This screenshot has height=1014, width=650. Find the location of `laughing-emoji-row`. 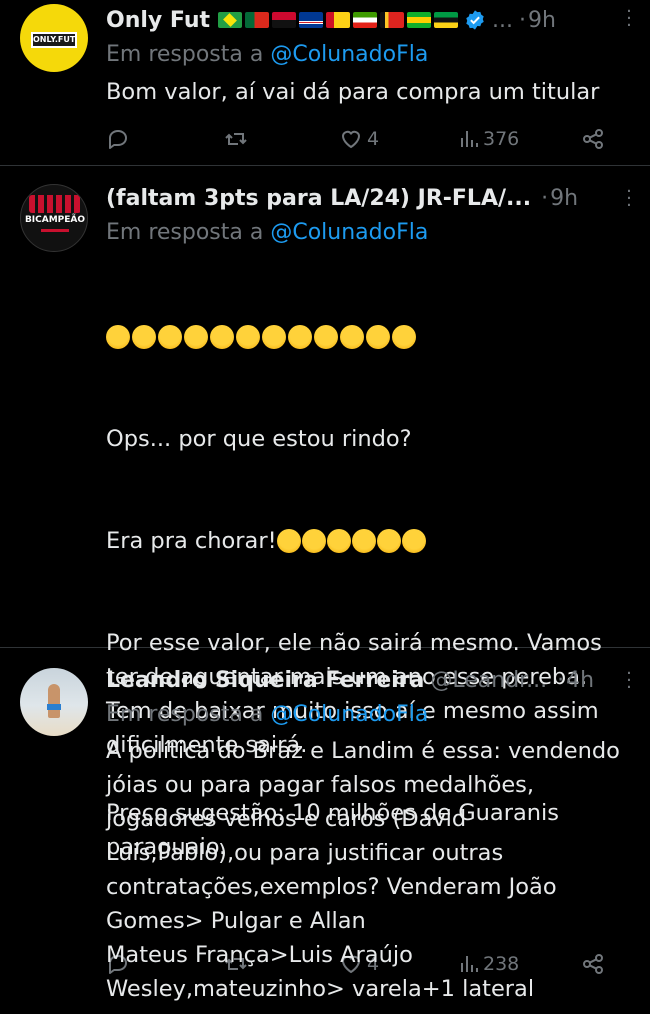

laughing-emoji-row is located at coordinates (368, 337).